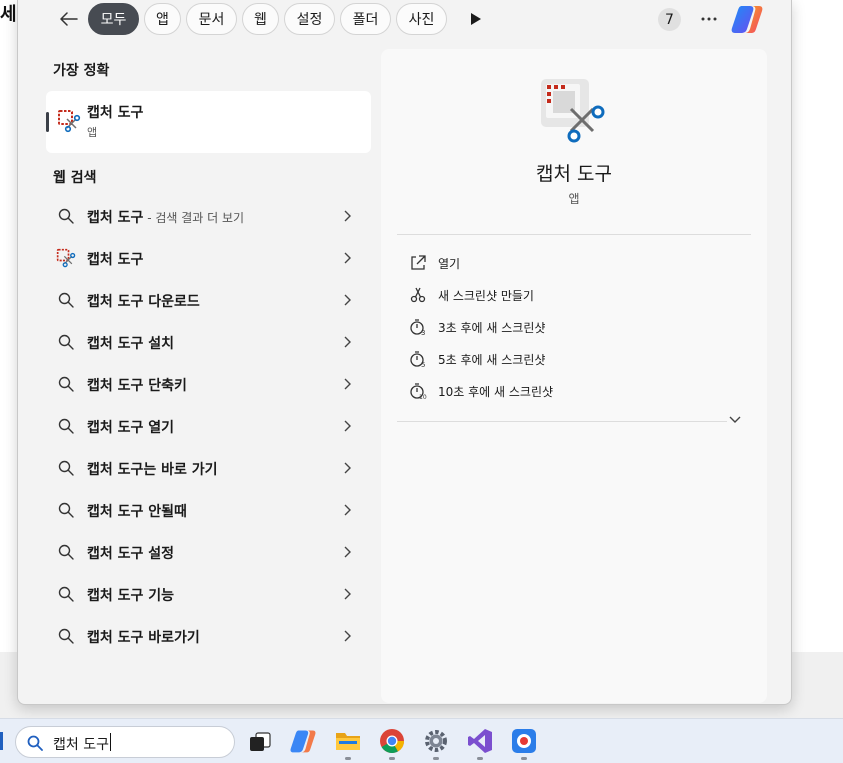 This screenshot has width=843, height=763. Describe the element at coordinates (348, 744) in the screenshot. I see `file-explorer-button` at that location.